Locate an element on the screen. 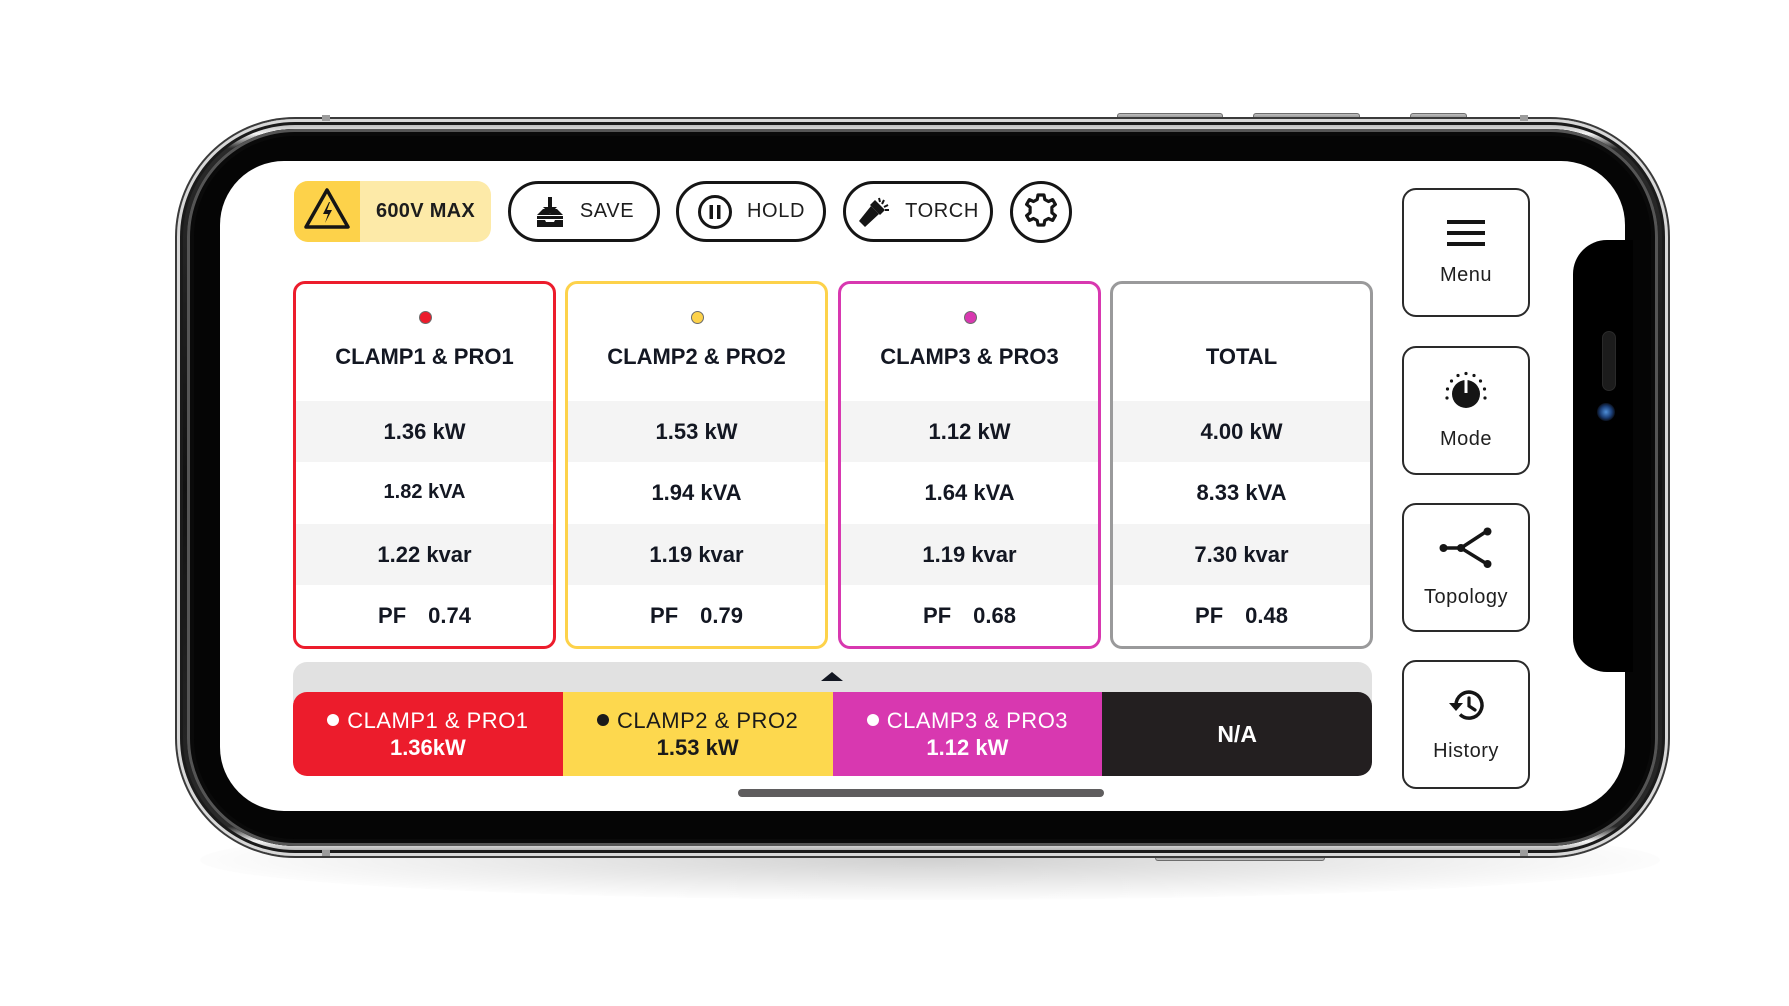  pf-row: PF 0.79 is located at coordinates (696, 615).